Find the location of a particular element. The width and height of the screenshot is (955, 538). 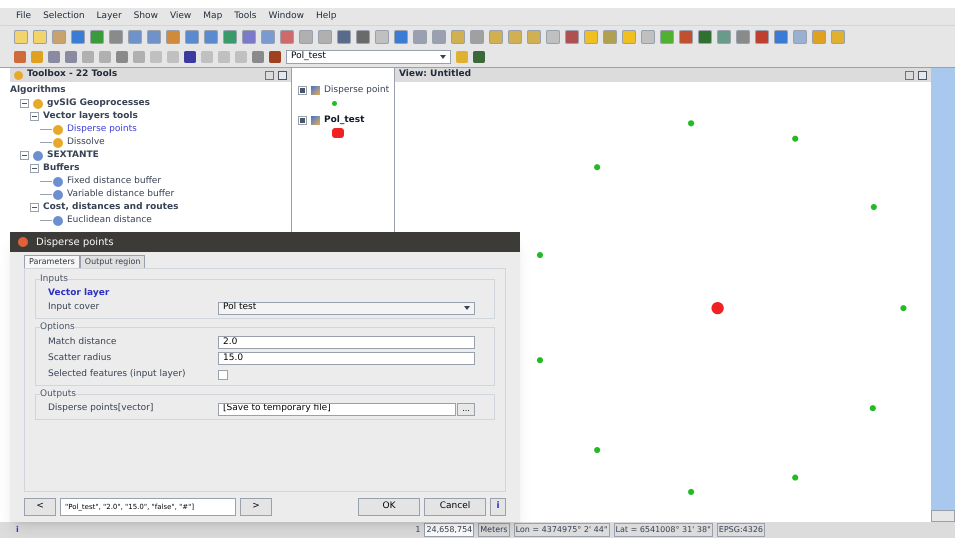

tree-item: gvSIG Geoprocesses is located at coordinates (98, 103).